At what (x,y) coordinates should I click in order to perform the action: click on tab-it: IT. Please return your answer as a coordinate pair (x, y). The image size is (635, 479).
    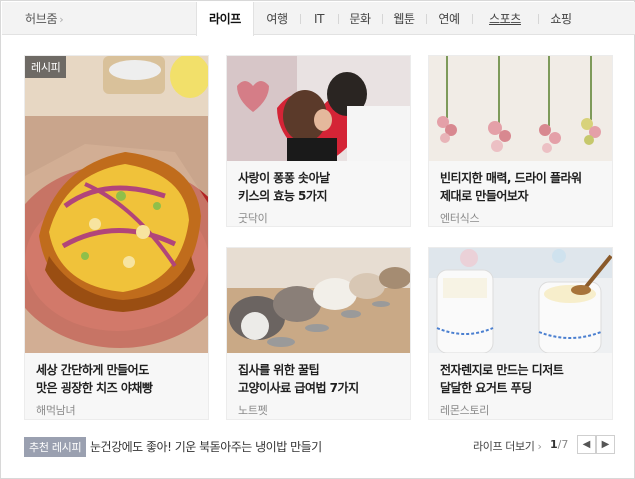
    Looking at the image, I should click on (319, 18).